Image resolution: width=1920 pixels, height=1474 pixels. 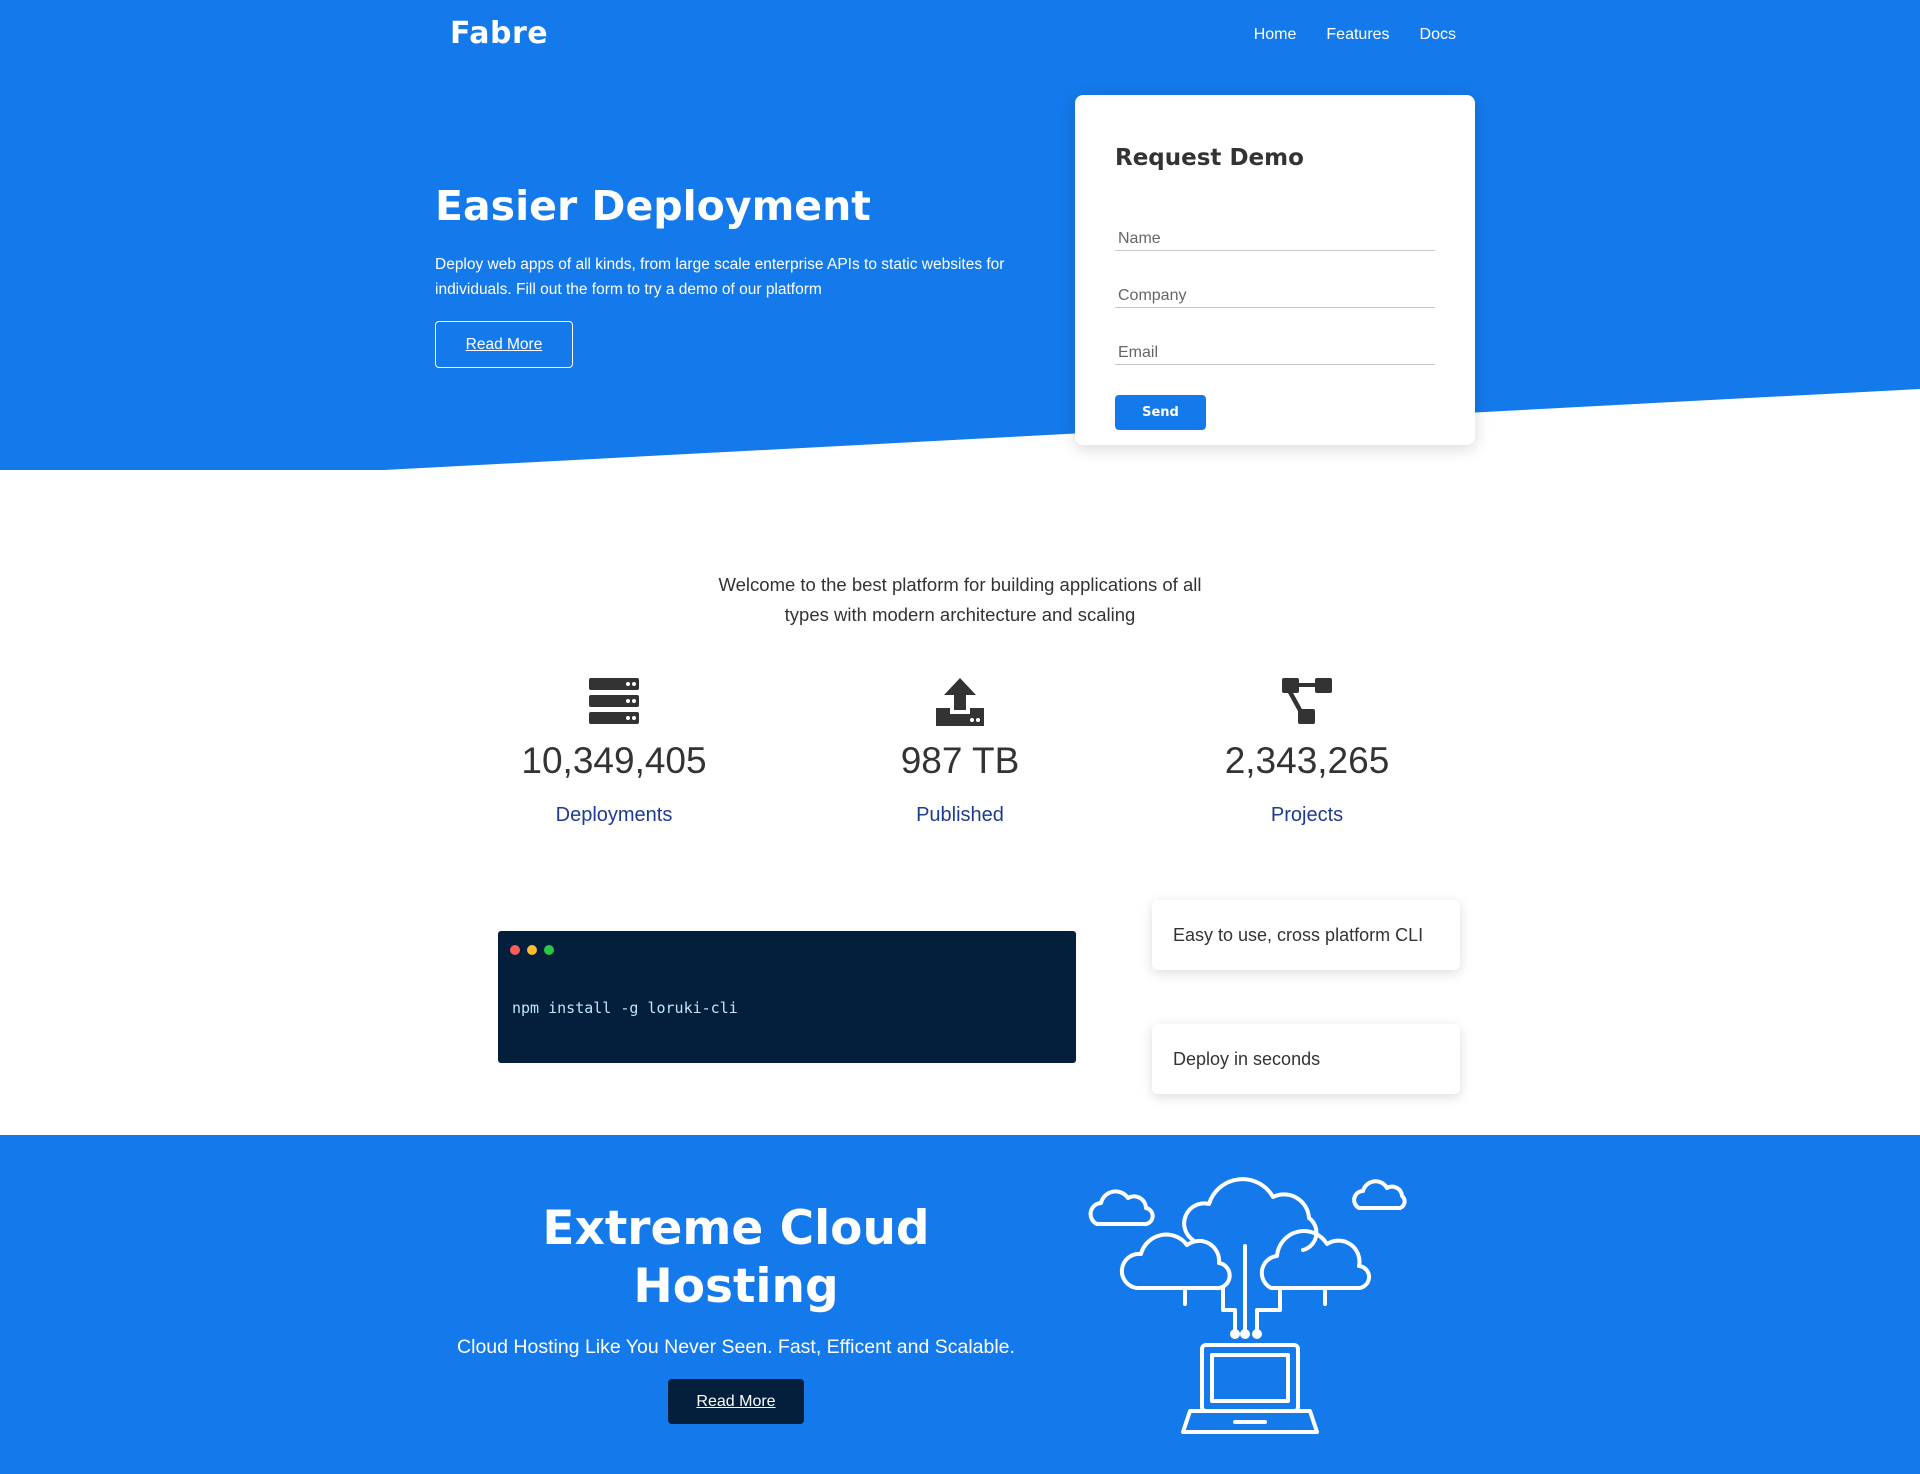 What do you see at coordinates (1306, 935) in the screenshot?
I see `feature-card-cli: Easy to use, cross platform CLI` at bounding box center [1306, 935].